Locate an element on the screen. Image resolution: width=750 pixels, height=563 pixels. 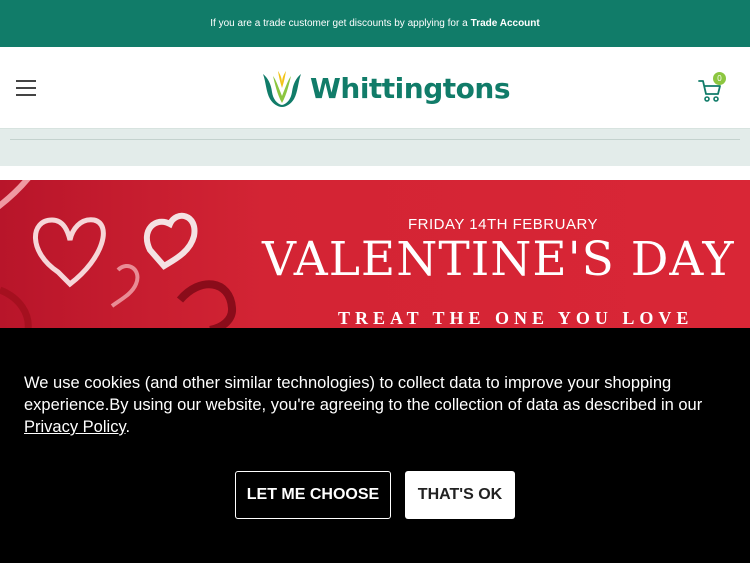
banner-title: VALENTINE'S DAY is located at coordinates (498, 259).